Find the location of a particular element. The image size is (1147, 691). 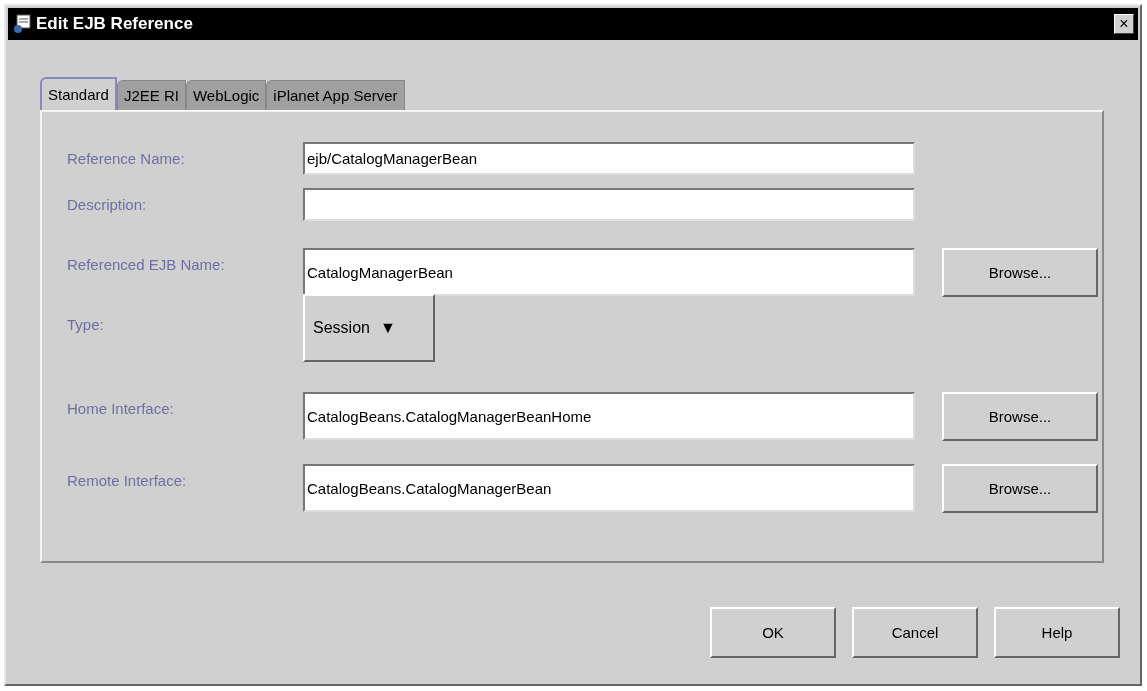

text-field: CatalogBeans.CatalogManagerBeanHome is located at coordinates (609, 416).